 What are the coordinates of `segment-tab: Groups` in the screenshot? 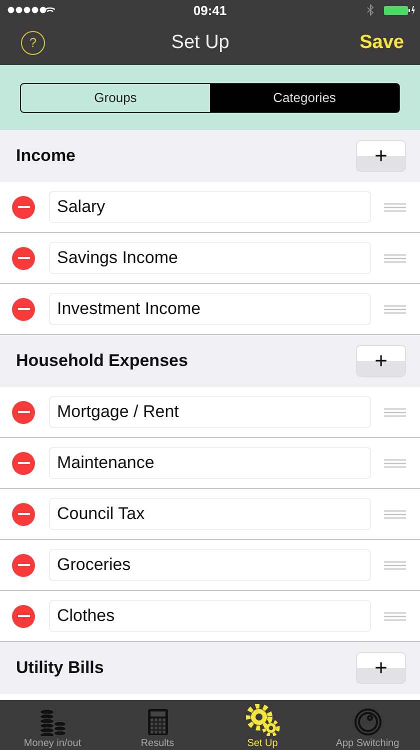 It's located at (115, 98).